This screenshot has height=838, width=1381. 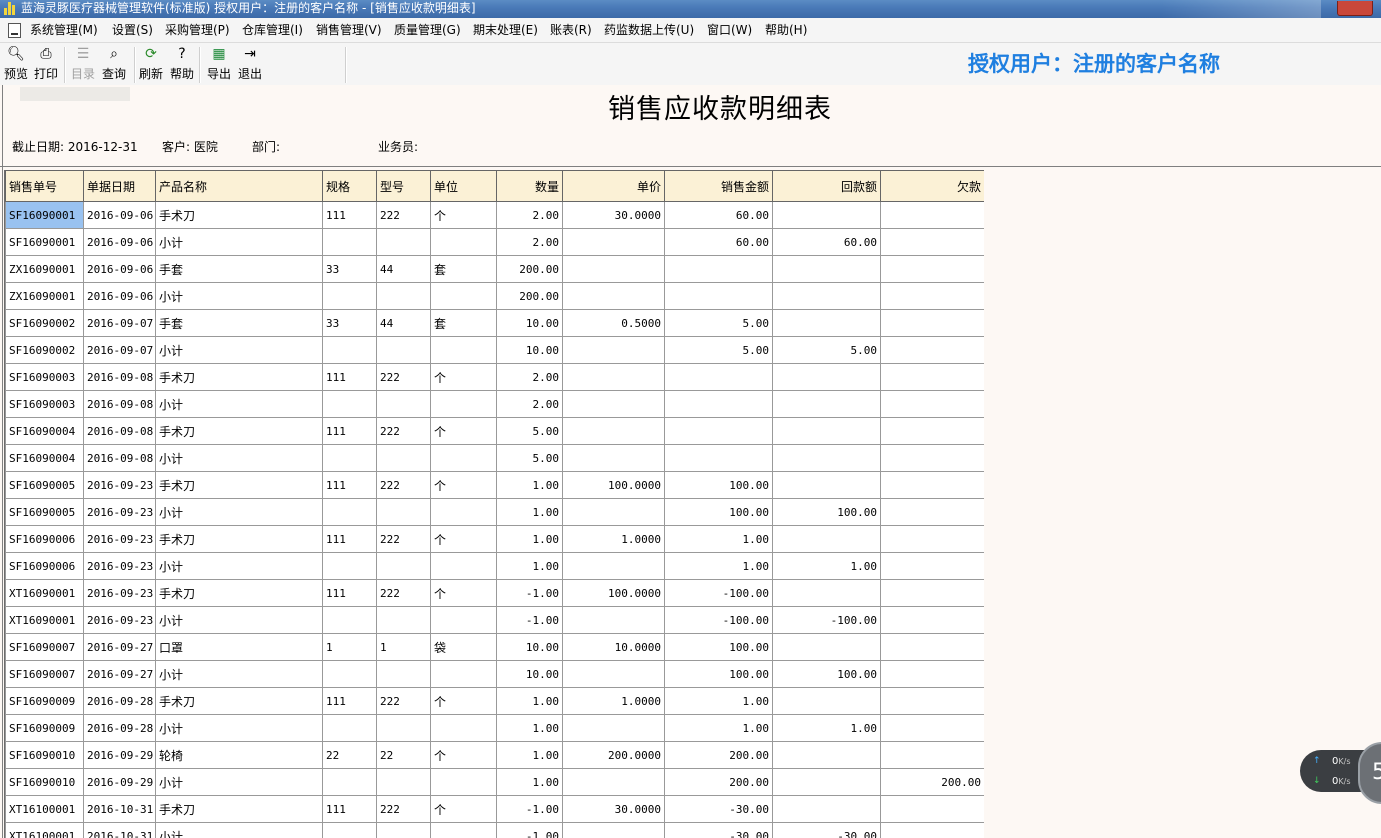 What do you see at coordinates (250, 63) in the screenshot?
I see `exit-button: ⇥ 退出` at bounding box center [250, 63].